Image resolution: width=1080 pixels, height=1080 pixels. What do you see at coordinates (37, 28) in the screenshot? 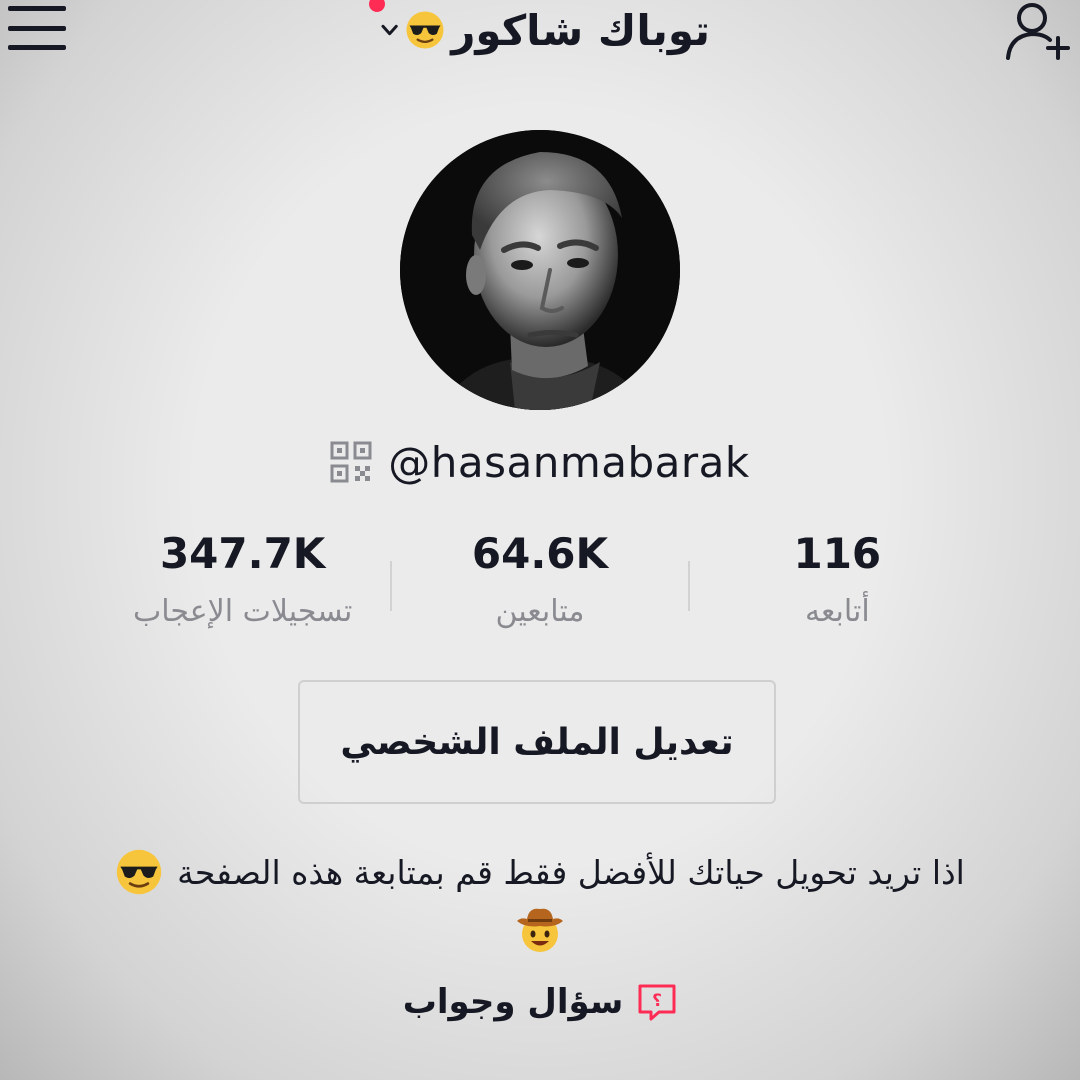
I see `hamburger-menu-icon` at bounding box center [37, 28].